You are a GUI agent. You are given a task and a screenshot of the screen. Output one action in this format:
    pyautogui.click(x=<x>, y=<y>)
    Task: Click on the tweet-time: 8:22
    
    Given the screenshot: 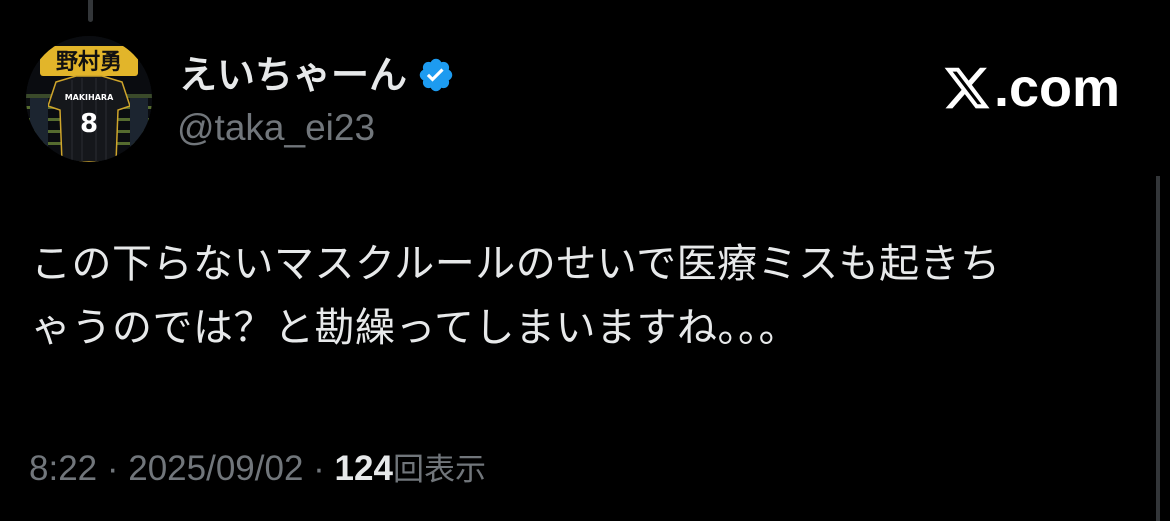 What is the action you would take?
    pyautogui.click(x=63, y=468)
    